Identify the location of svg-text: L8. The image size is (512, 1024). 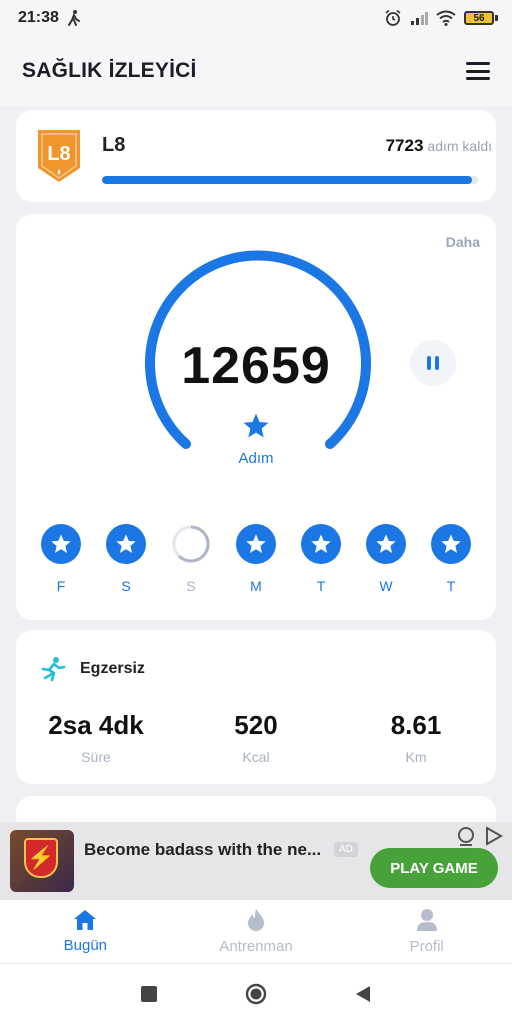
(58, 154).